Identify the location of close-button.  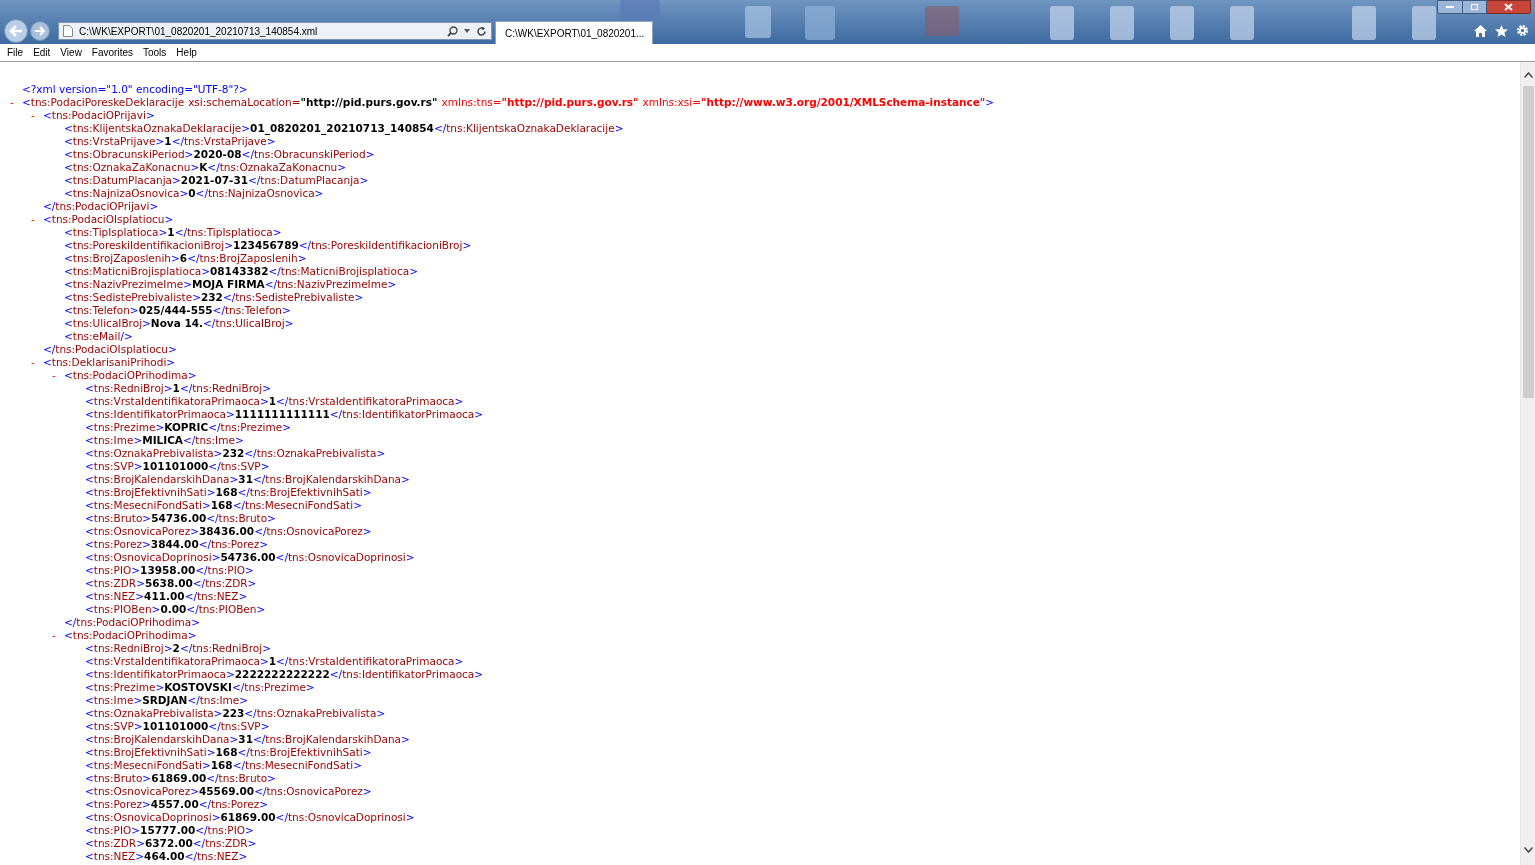
(1509, 7).